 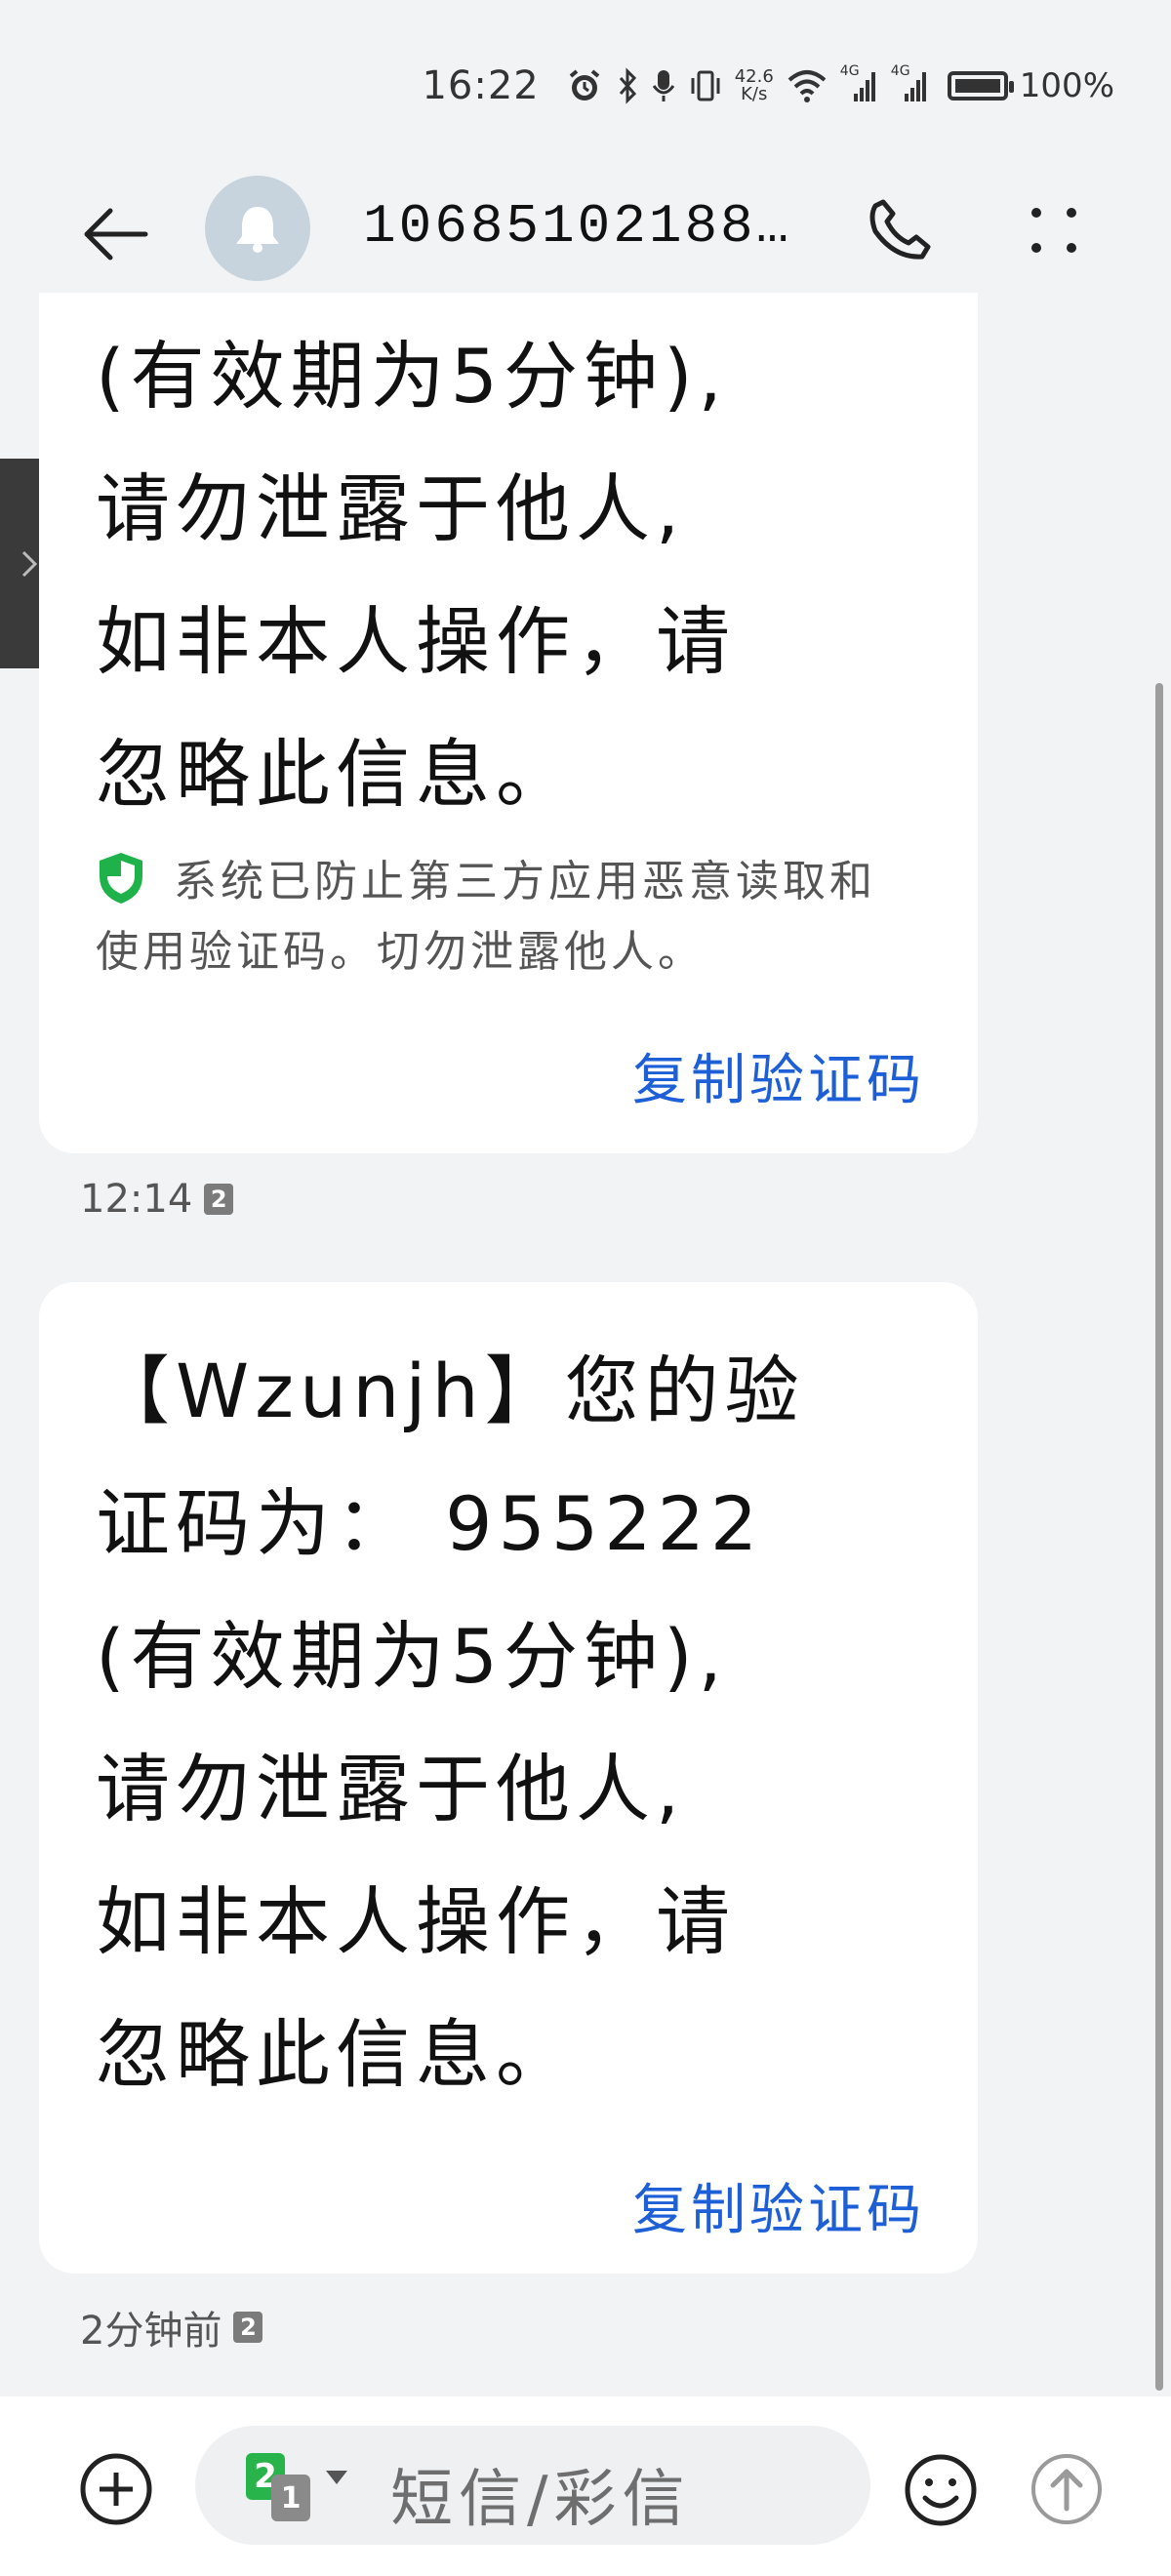 I want to click on timestamp-text: 2分钟前, so click(x=151, y=2331).